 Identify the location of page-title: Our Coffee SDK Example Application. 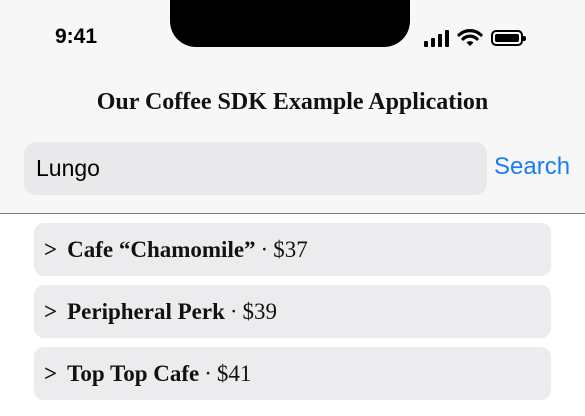
(292, 102).